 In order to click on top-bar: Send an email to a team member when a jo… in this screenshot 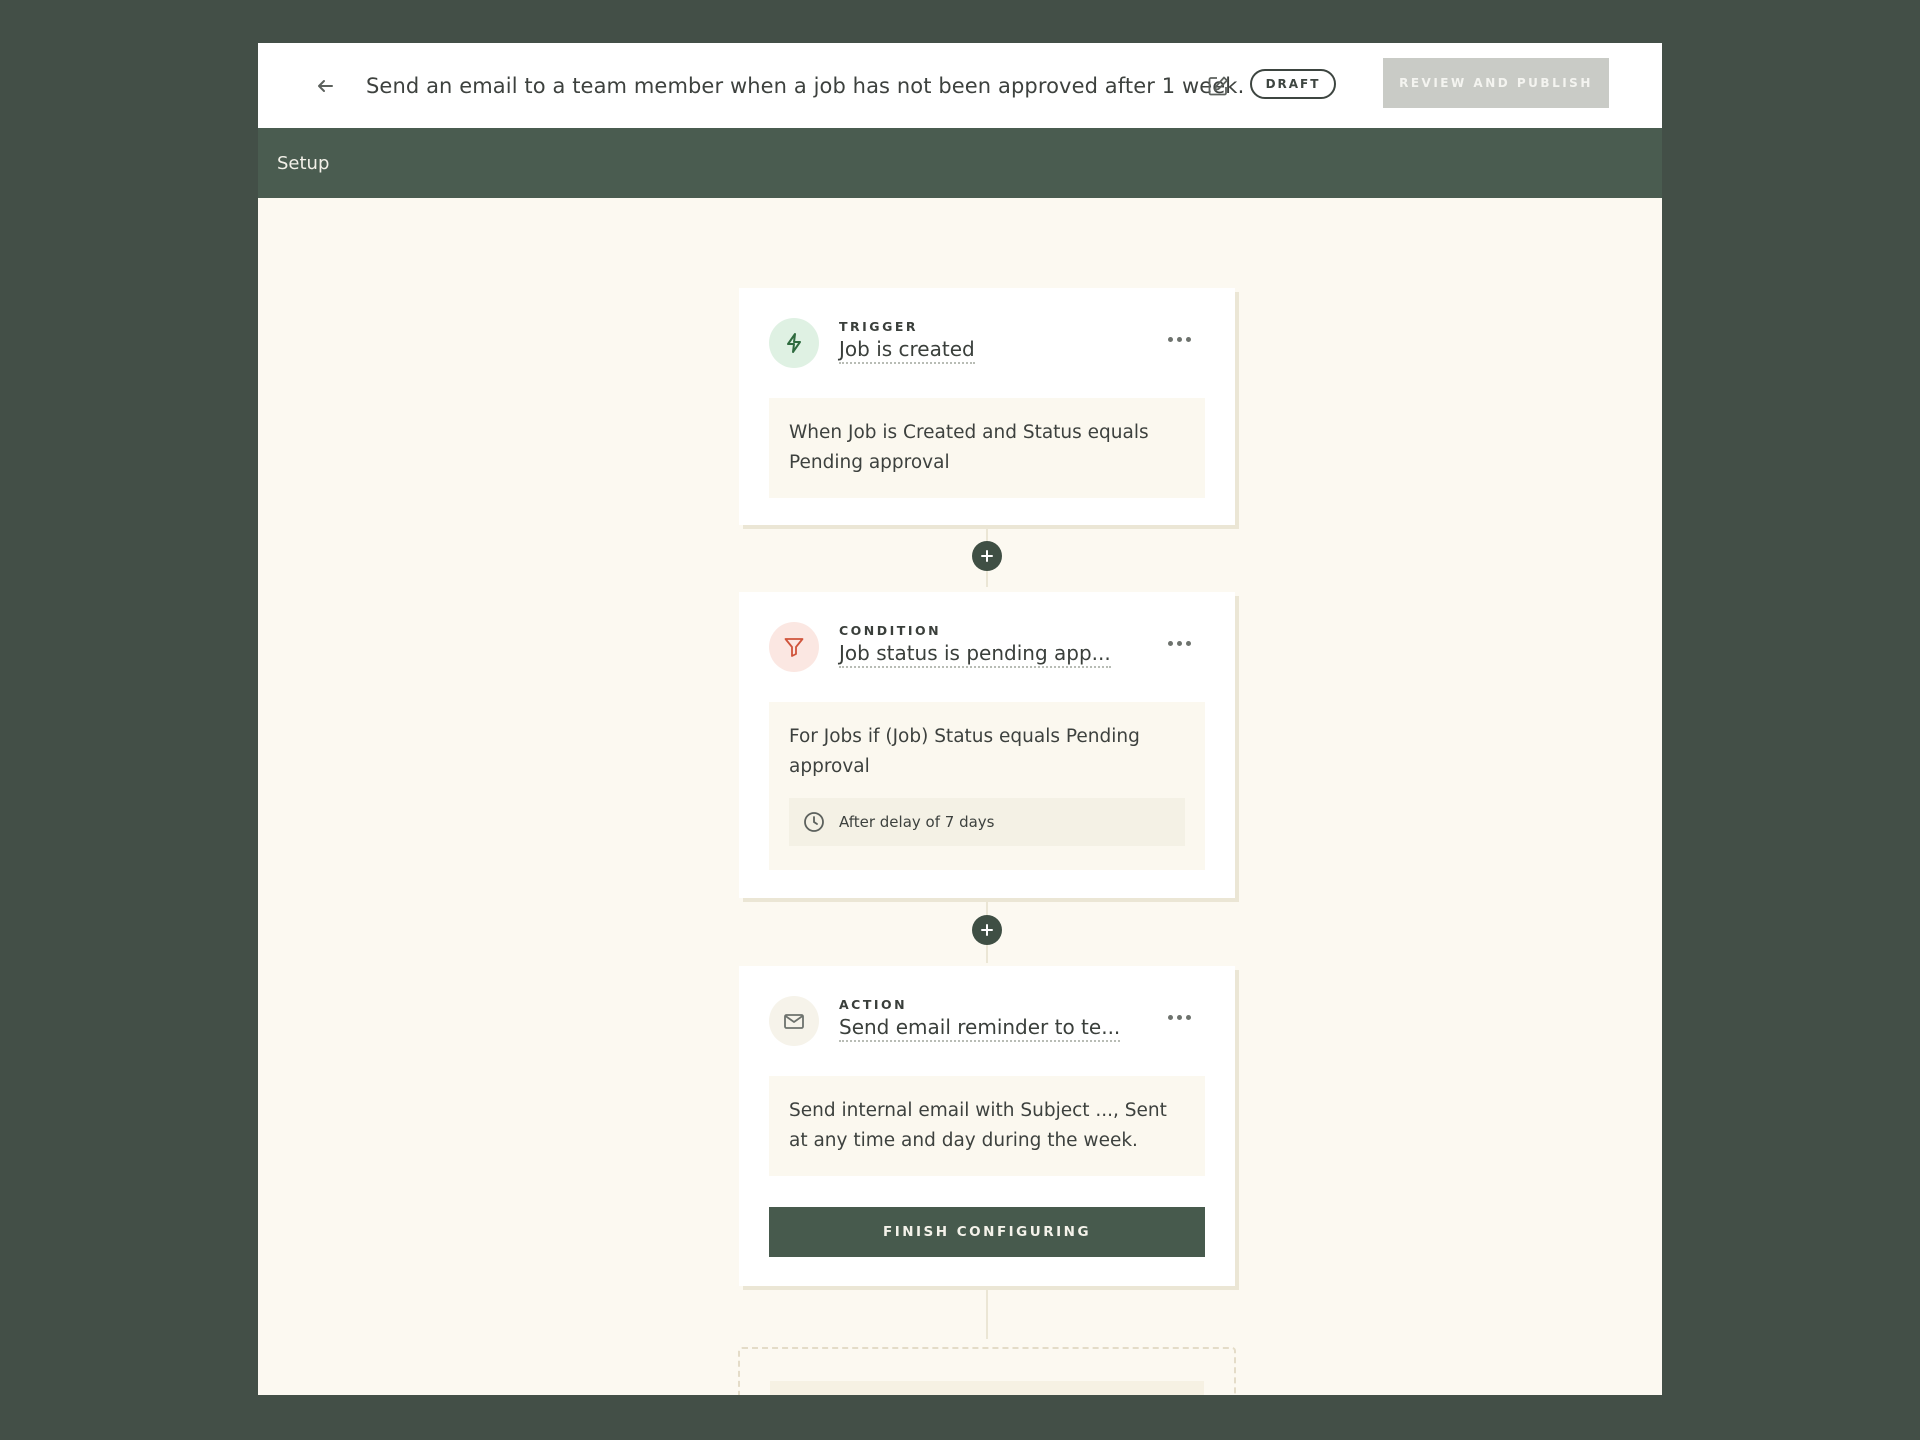, I will do `click(960, 85)`.